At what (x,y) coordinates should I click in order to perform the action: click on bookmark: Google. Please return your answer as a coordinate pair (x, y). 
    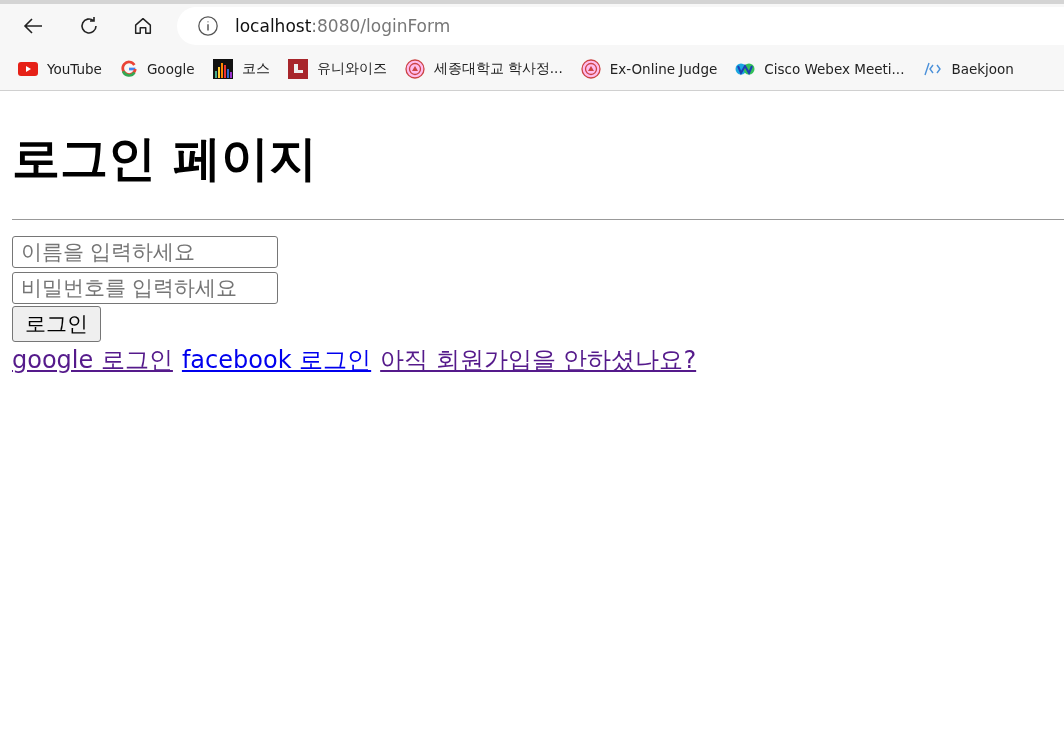
    Looking at the image, I should click on (157, 69).